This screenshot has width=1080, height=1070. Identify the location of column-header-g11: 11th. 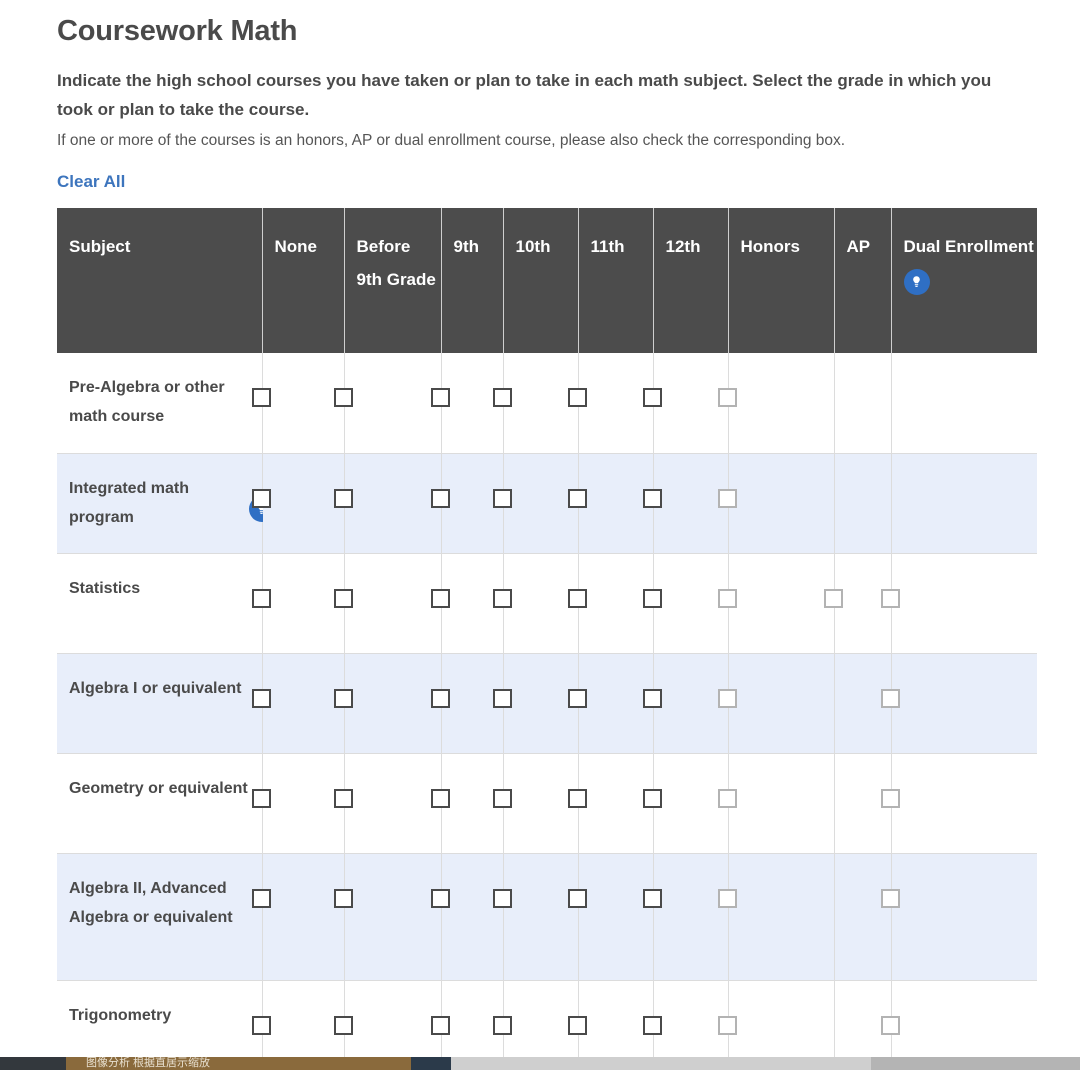
(616, 280).